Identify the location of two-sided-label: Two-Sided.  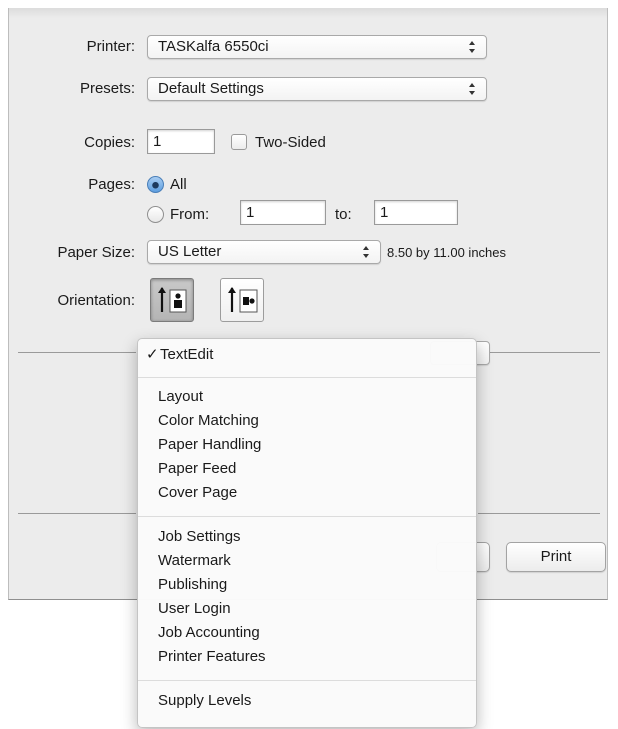
(290, 142).